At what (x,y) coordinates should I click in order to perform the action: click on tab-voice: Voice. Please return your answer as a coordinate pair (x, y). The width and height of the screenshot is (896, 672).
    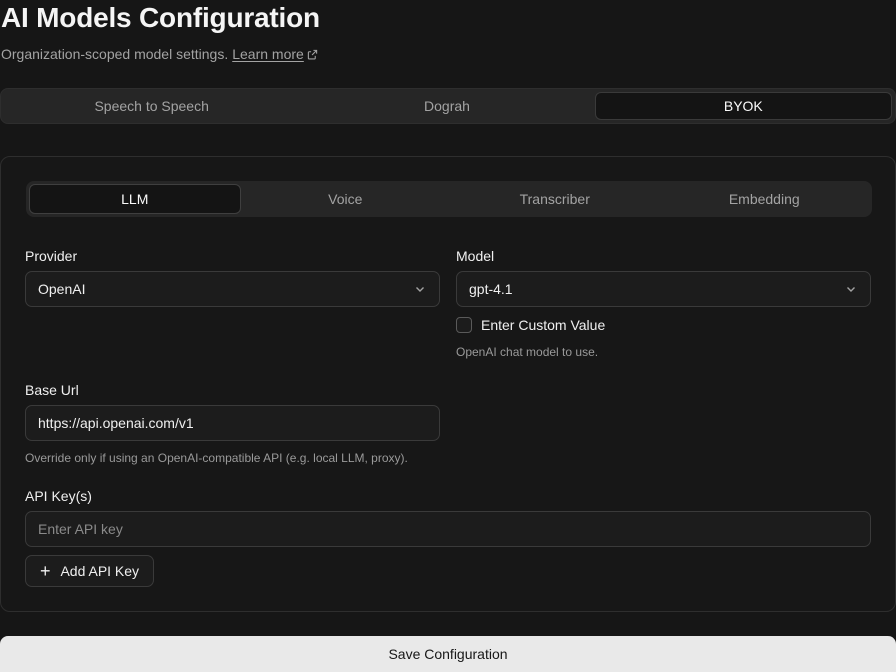
    Looking at the image, I should click on (346, 199).